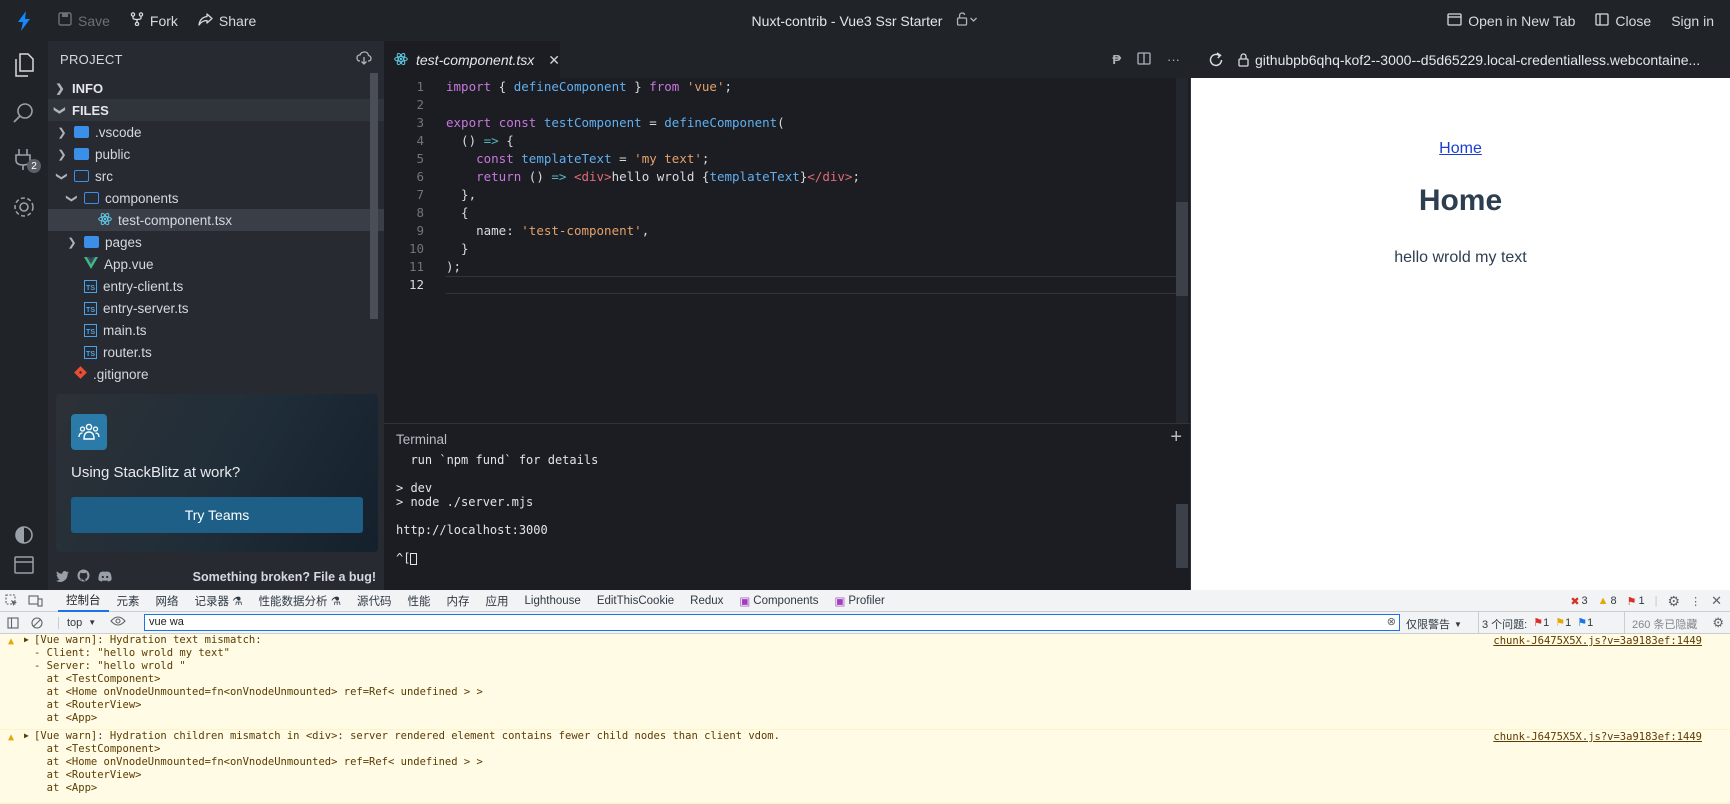 The width and height of the screenshot is (1730, 804). Describe the element at coordinates (216, 198) in the screenshot. I see `tree-item-components: ❯ components` at that location.